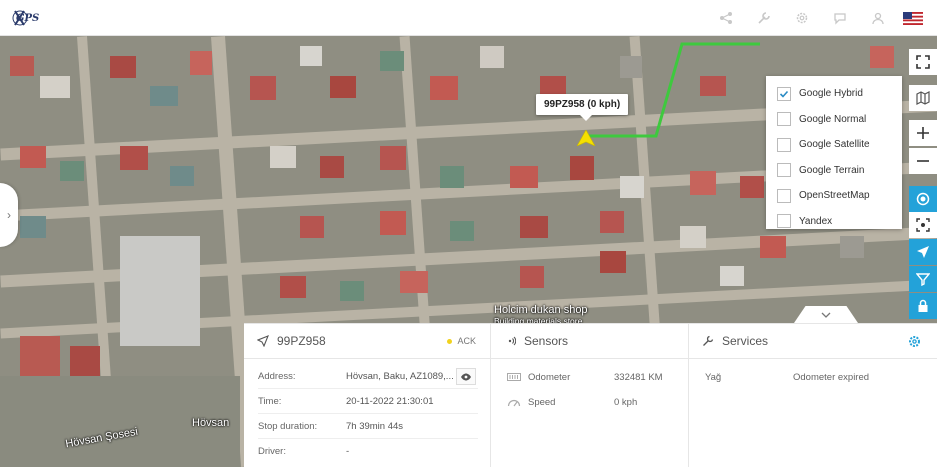 Image resolution: width=937 pixels, height=467 pixels. What do you see at coordinates (549, 377) in the screenshot?
I see `sensor-key: Odometer` at bounding box center [549, 377].